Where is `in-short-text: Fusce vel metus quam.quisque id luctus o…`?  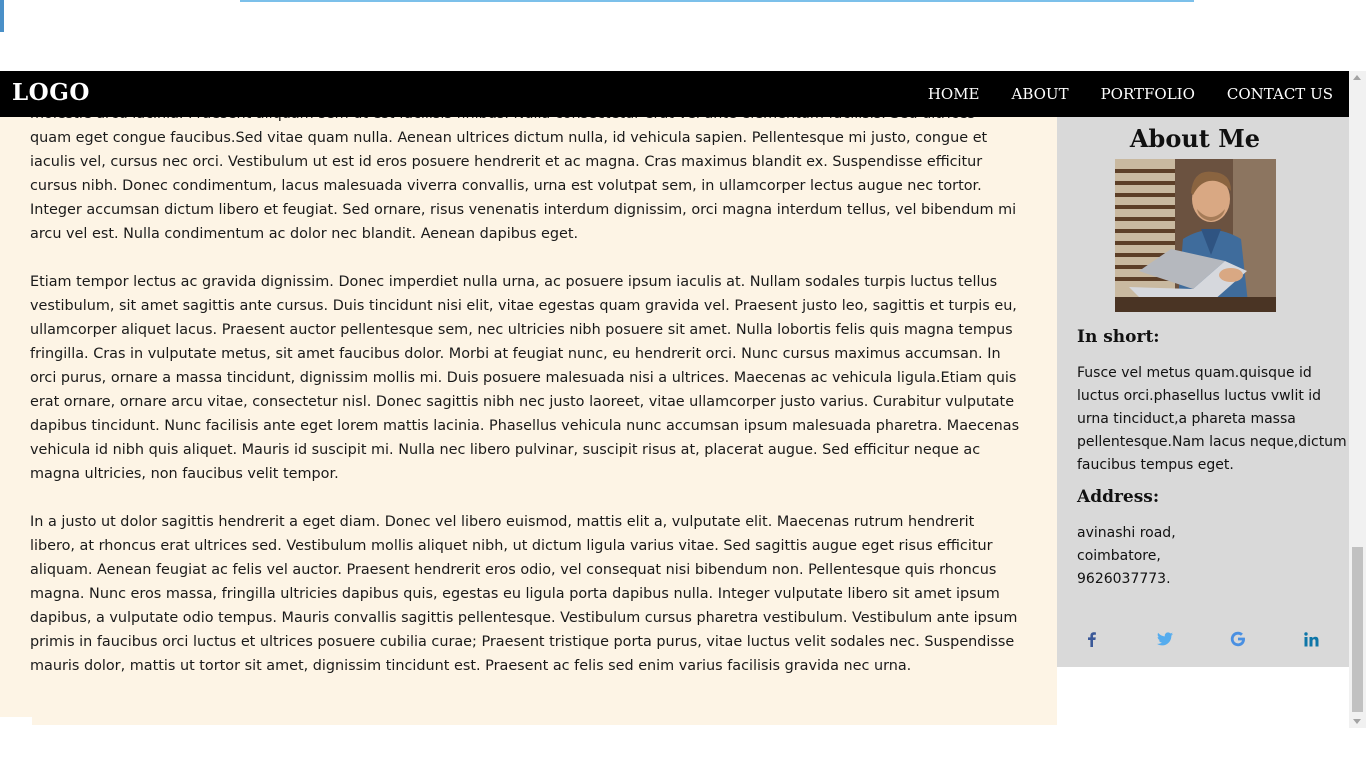
in-short-text: Fusce vel metus quam.quisque id luctus o… is located at coordinates (1212, 419).